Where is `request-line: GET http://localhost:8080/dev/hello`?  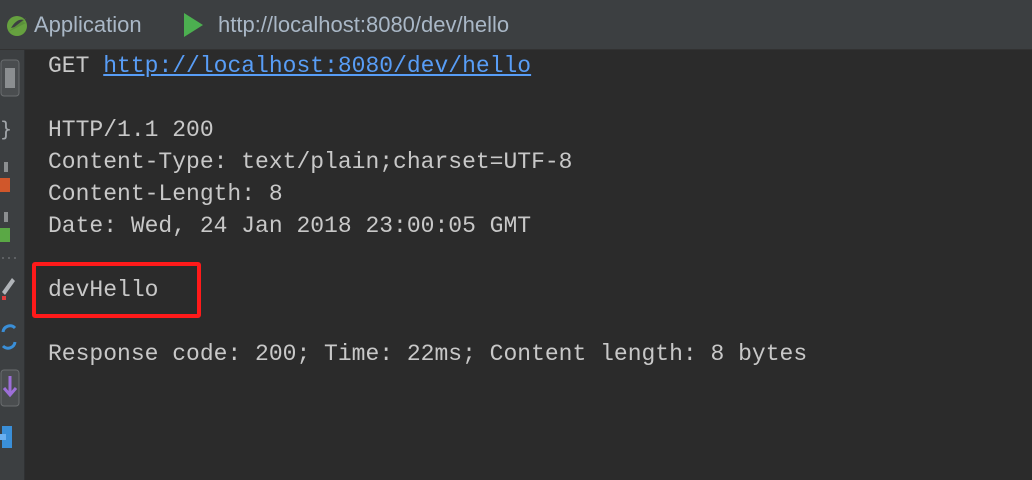 request-line: GET http://localhost:8080/dev/hello is located at coordinates (289, 66).